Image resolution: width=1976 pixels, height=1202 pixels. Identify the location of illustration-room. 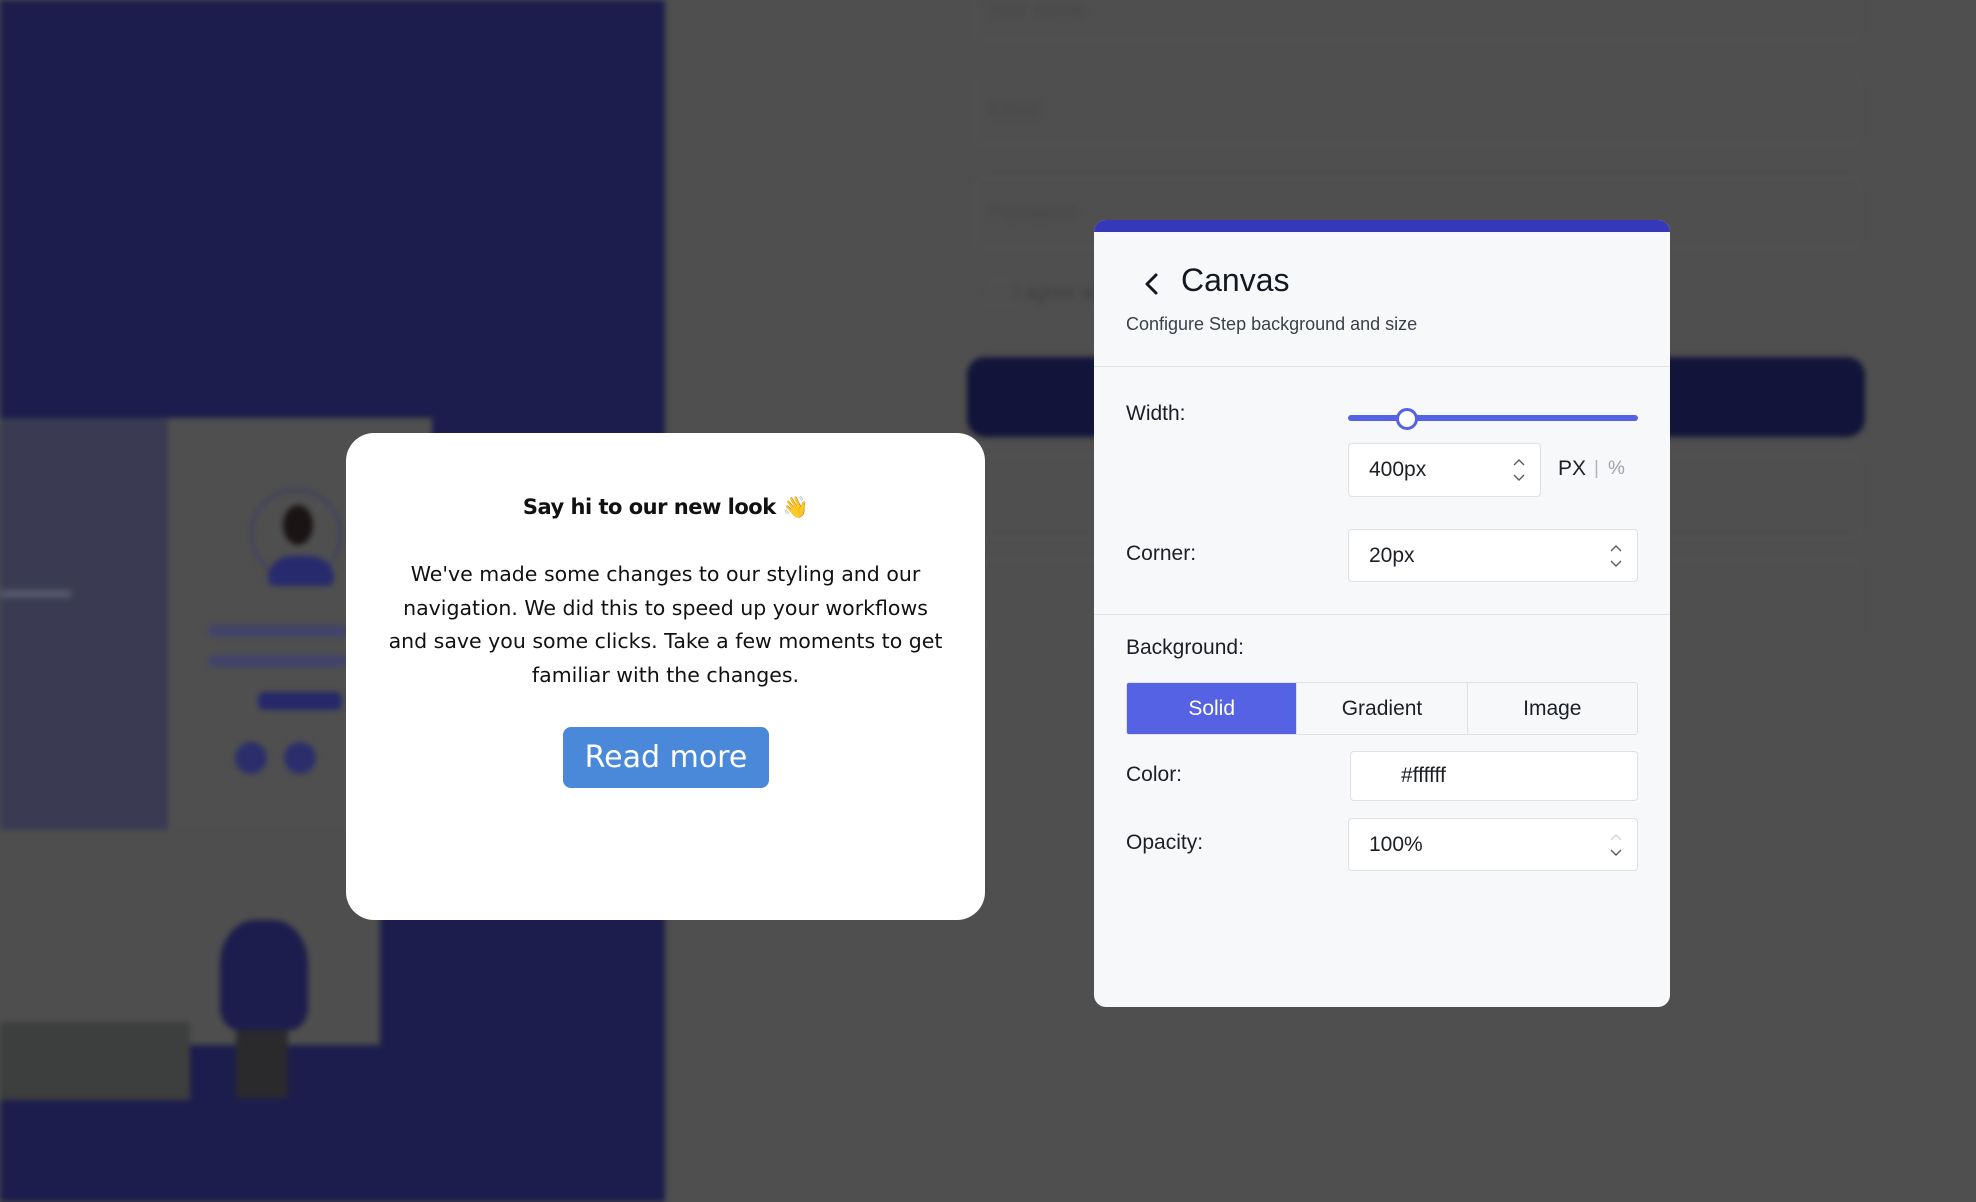
(190, 937).